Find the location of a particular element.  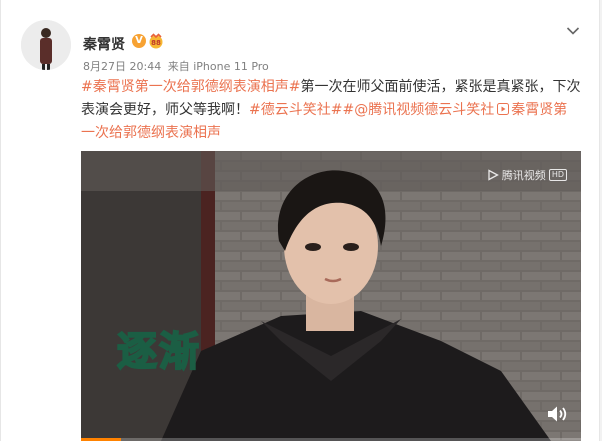

chevron-down-icon is located at coordinates (573, 31).